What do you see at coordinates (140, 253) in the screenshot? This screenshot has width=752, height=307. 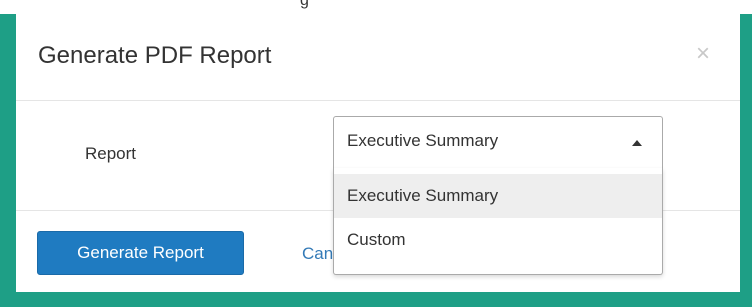 I see `generate-report-button: Generate Report` at bounding box center [140, 253].